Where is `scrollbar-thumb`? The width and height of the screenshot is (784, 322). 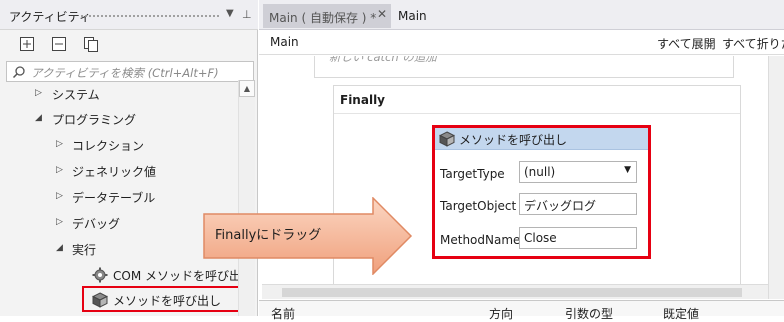 scrollbar-thumb is located at coordinates (512, 292).